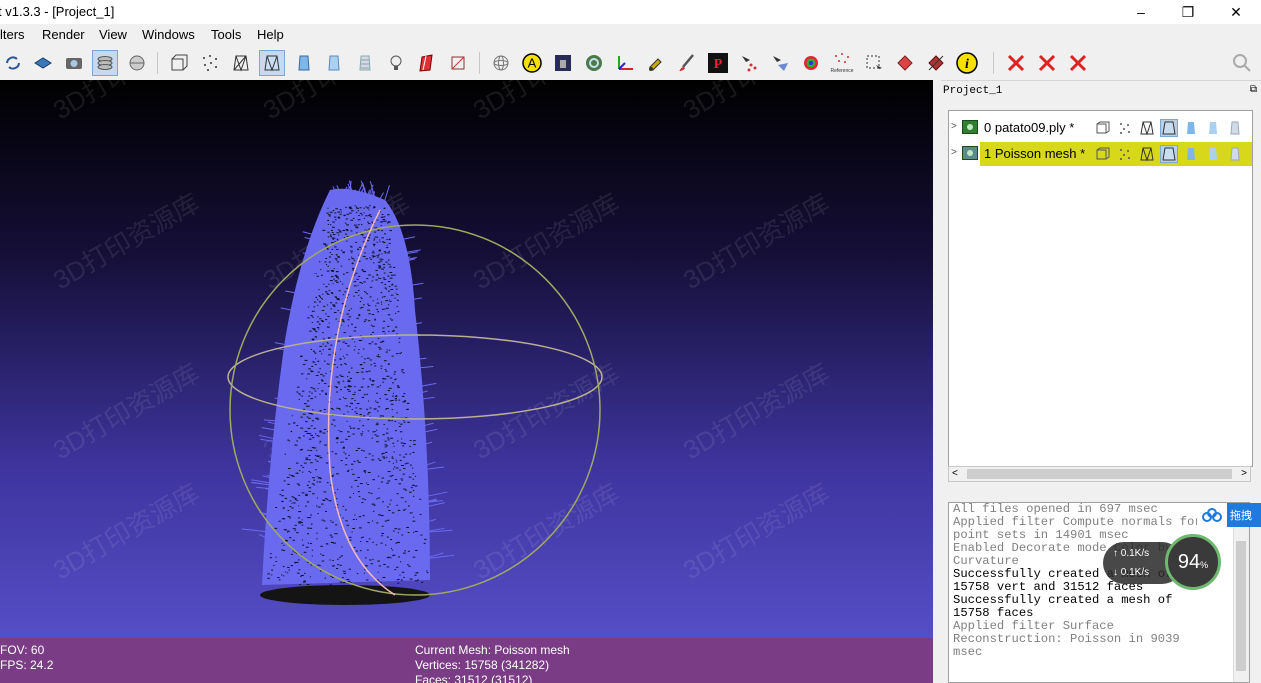 The image size is (1261, 683). What do you see at coordinates (270, 34) in the screenshot?
I see `menu-help: Help` at bounding box center [270, 34].